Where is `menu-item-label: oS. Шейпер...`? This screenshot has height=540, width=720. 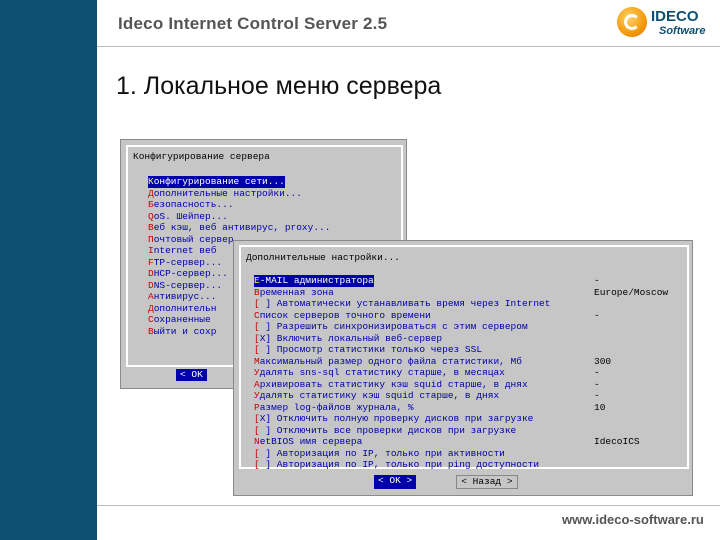 menu-item-label: oS. Шейпер... is located at coordinates (190, 216).